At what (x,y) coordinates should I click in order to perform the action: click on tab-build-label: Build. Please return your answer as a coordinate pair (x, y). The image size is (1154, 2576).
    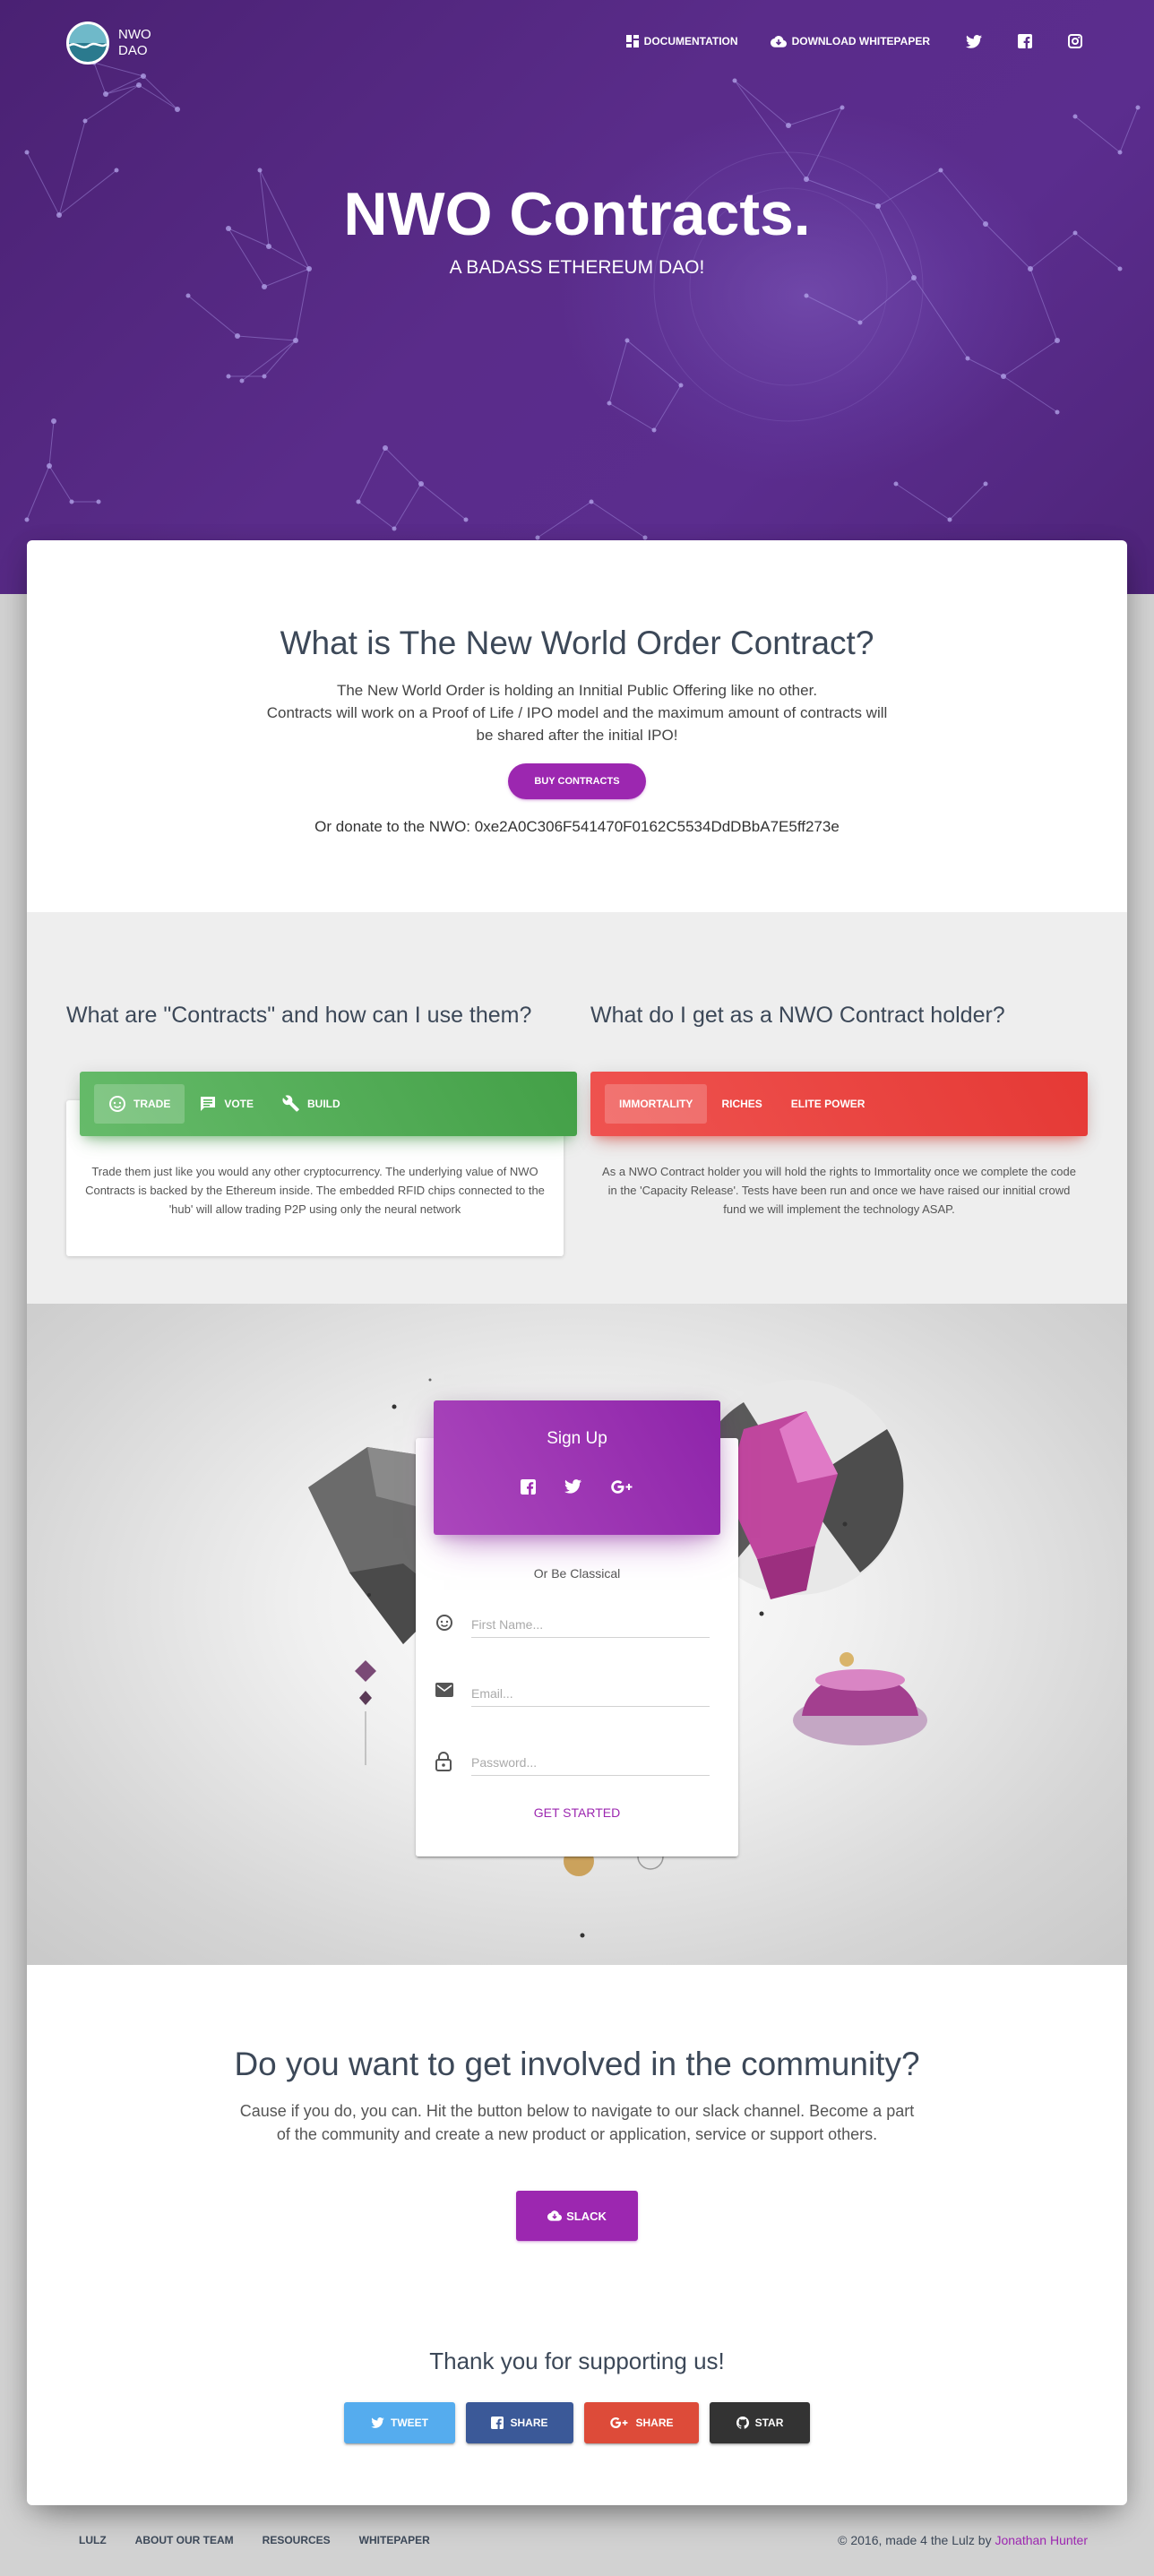
    Looking at the image, I should click on (323, 1104).